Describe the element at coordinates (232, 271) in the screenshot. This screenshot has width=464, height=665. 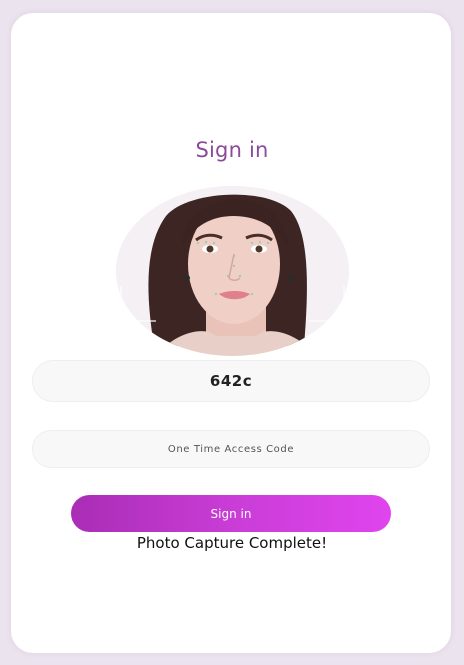
I see `captured-face-photo` at that location.